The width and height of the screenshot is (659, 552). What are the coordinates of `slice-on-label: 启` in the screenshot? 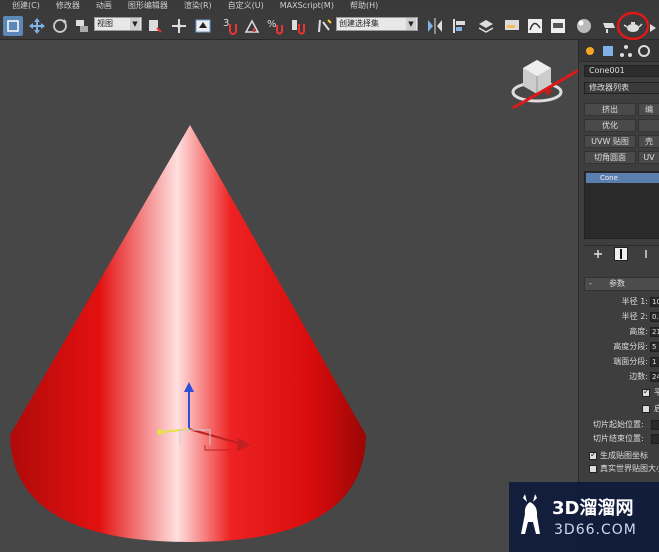 It's located at (656, 409).